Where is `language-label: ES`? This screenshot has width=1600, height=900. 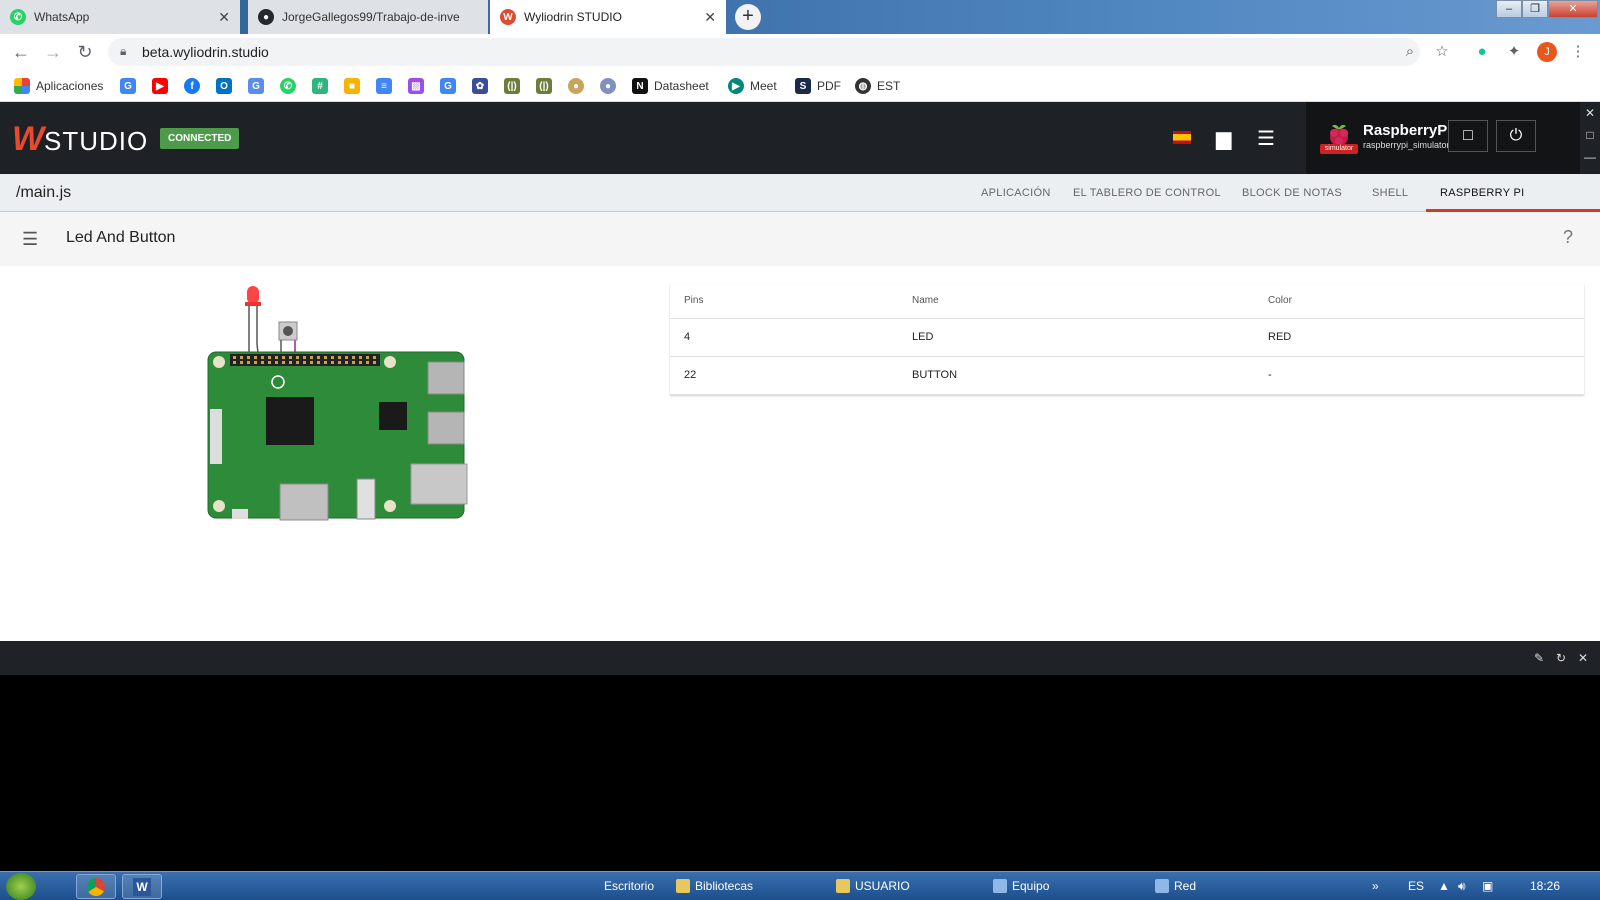
language-label: ES is located at coordinates (1416, 886).